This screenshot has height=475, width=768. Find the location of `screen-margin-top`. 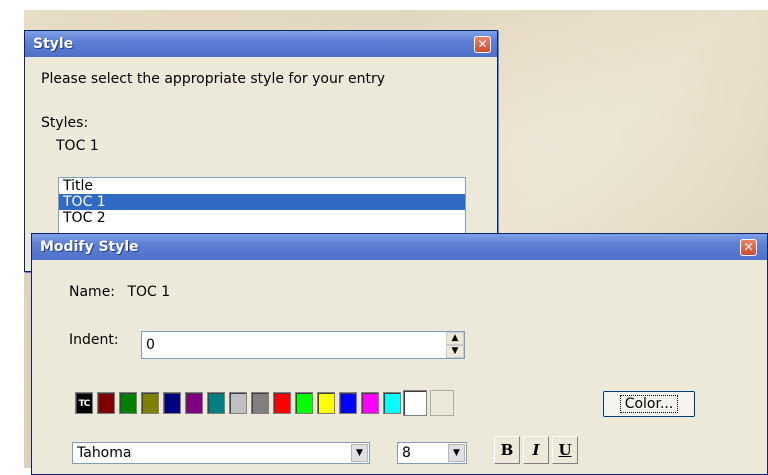

screen-margin-top is located at coordinates (384, 5).